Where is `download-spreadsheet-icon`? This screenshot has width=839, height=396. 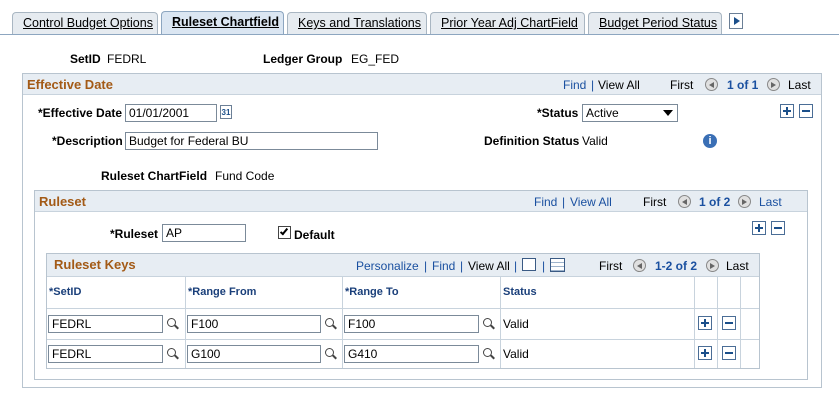 download-spreadsheet-icon is located at coordinates (557, 265).